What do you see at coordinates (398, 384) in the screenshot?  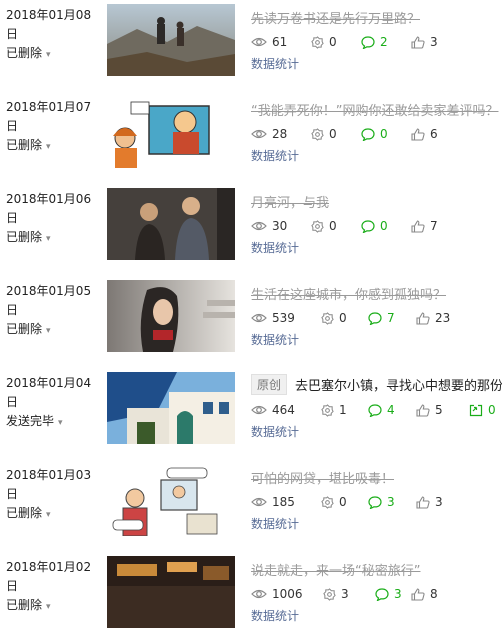 I see `article-title: 去巴塞尔小镇，寻找心中想要的那份` at bounding box center [398, 384].